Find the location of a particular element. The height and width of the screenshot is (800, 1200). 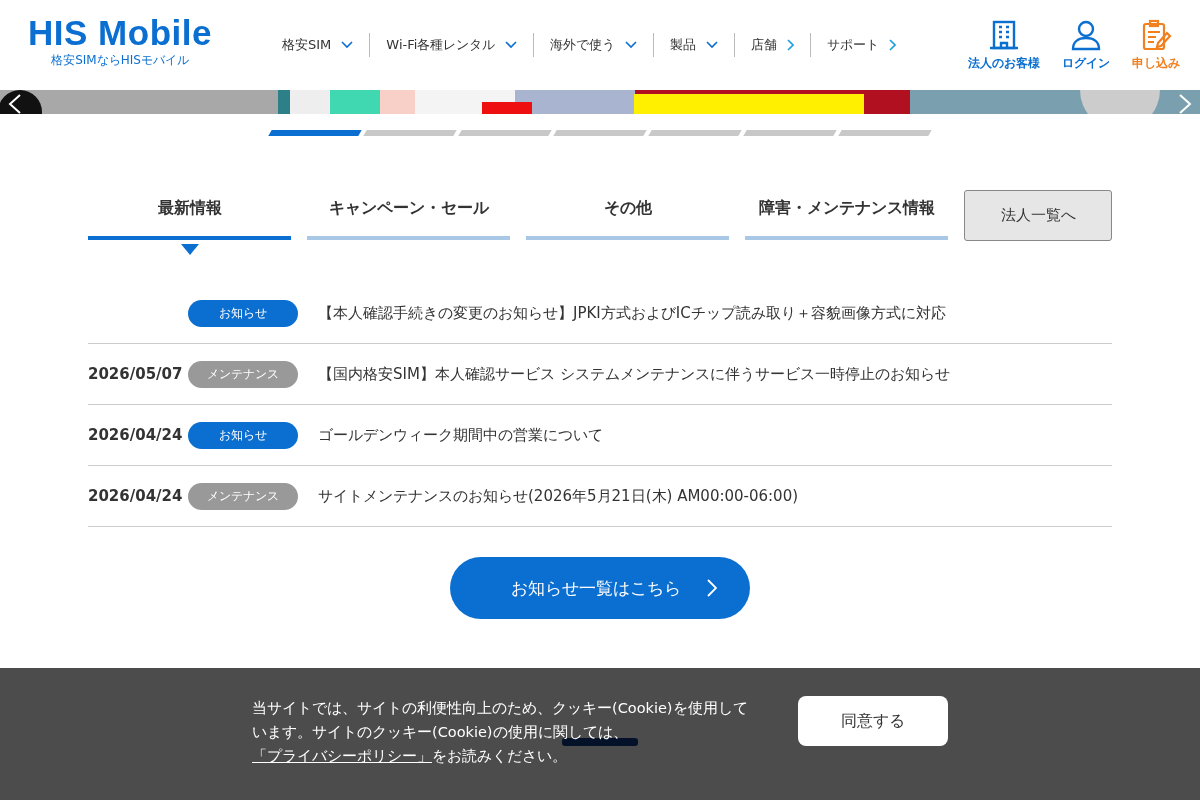

header-action: ログイン is located at coordinates (1086, 45).